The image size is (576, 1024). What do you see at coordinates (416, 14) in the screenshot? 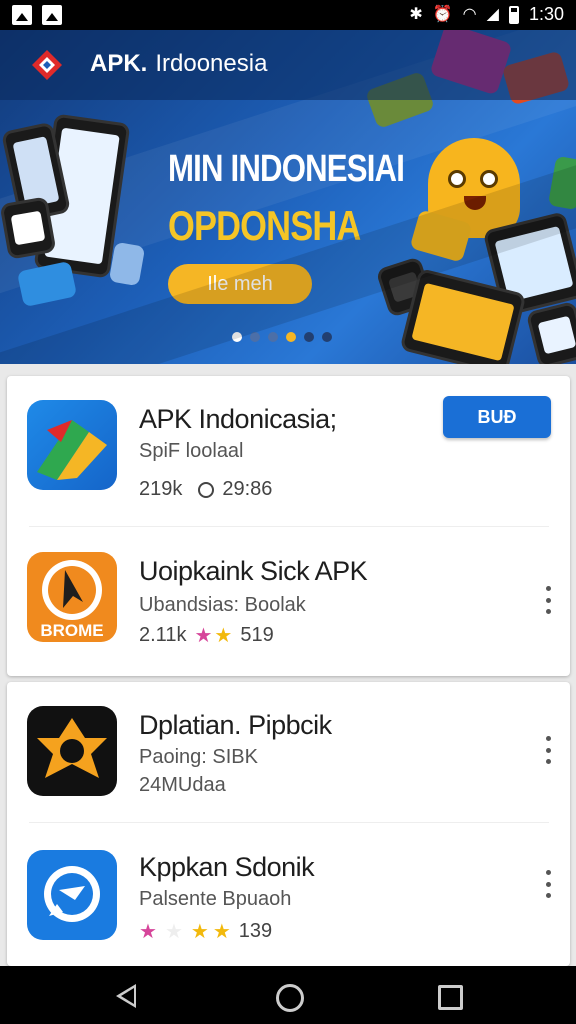
I see `bluetooth-icon: ✱` at bounding box center [416, 14].